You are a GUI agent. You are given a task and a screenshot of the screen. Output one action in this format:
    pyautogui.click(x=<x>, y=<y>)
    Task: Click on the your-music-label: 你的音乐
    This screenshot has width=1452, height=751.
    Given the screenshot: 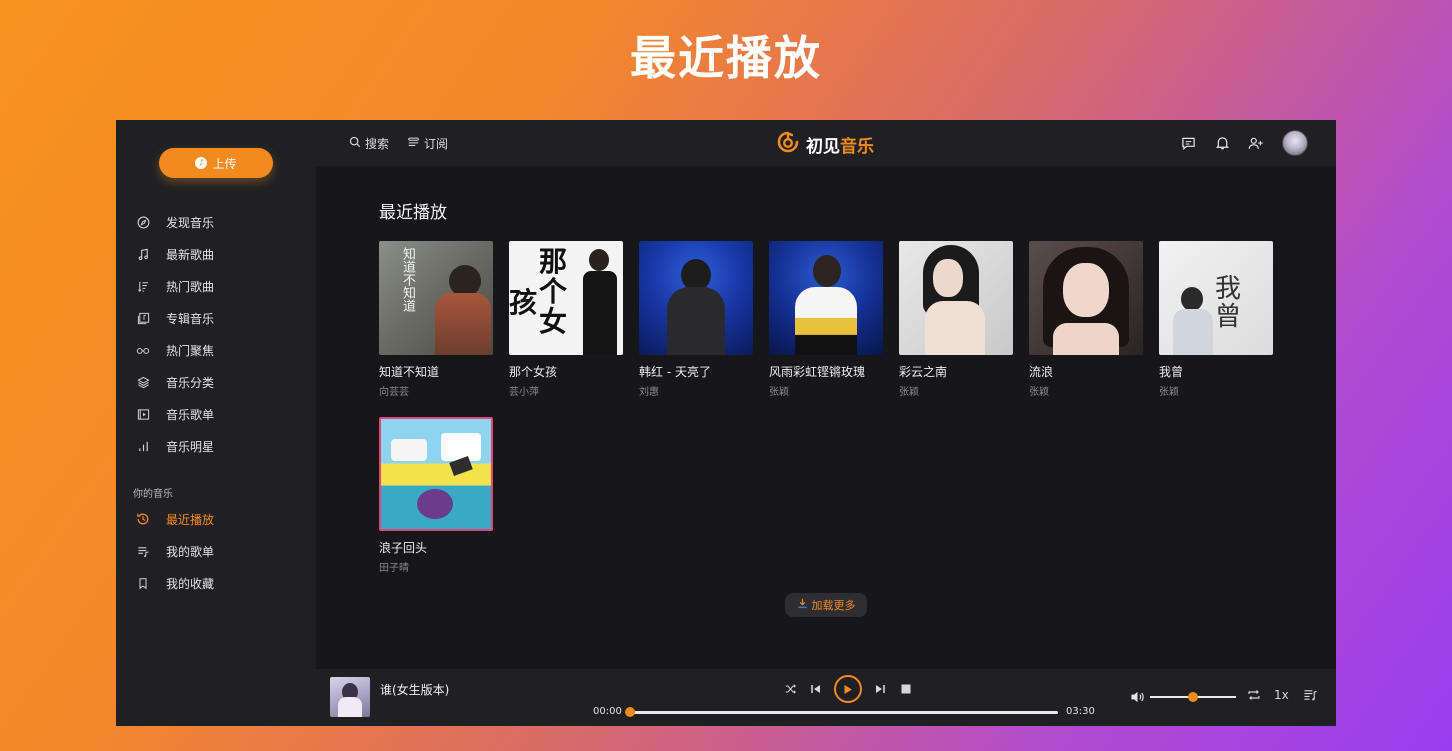 What is the action you would take?
    pyautogui.click(x=153, y=494)
    